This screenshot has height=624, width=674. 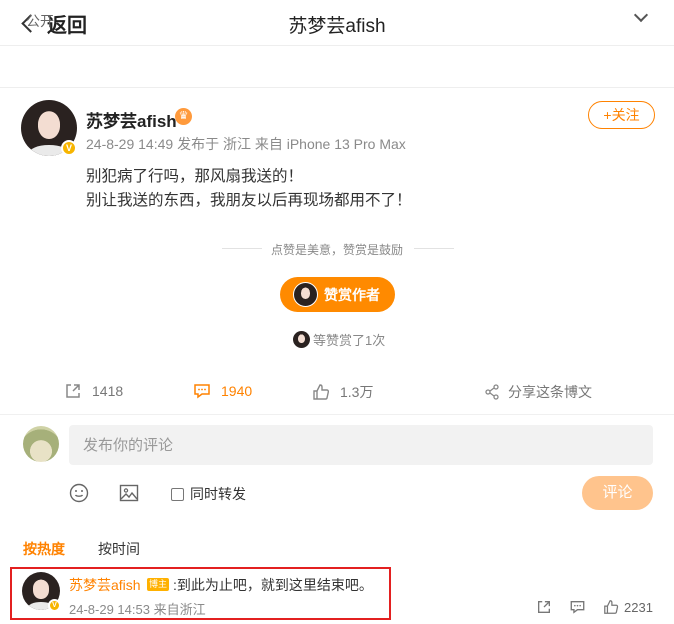 I want to click on comment-input, so click(x=361, y=445).